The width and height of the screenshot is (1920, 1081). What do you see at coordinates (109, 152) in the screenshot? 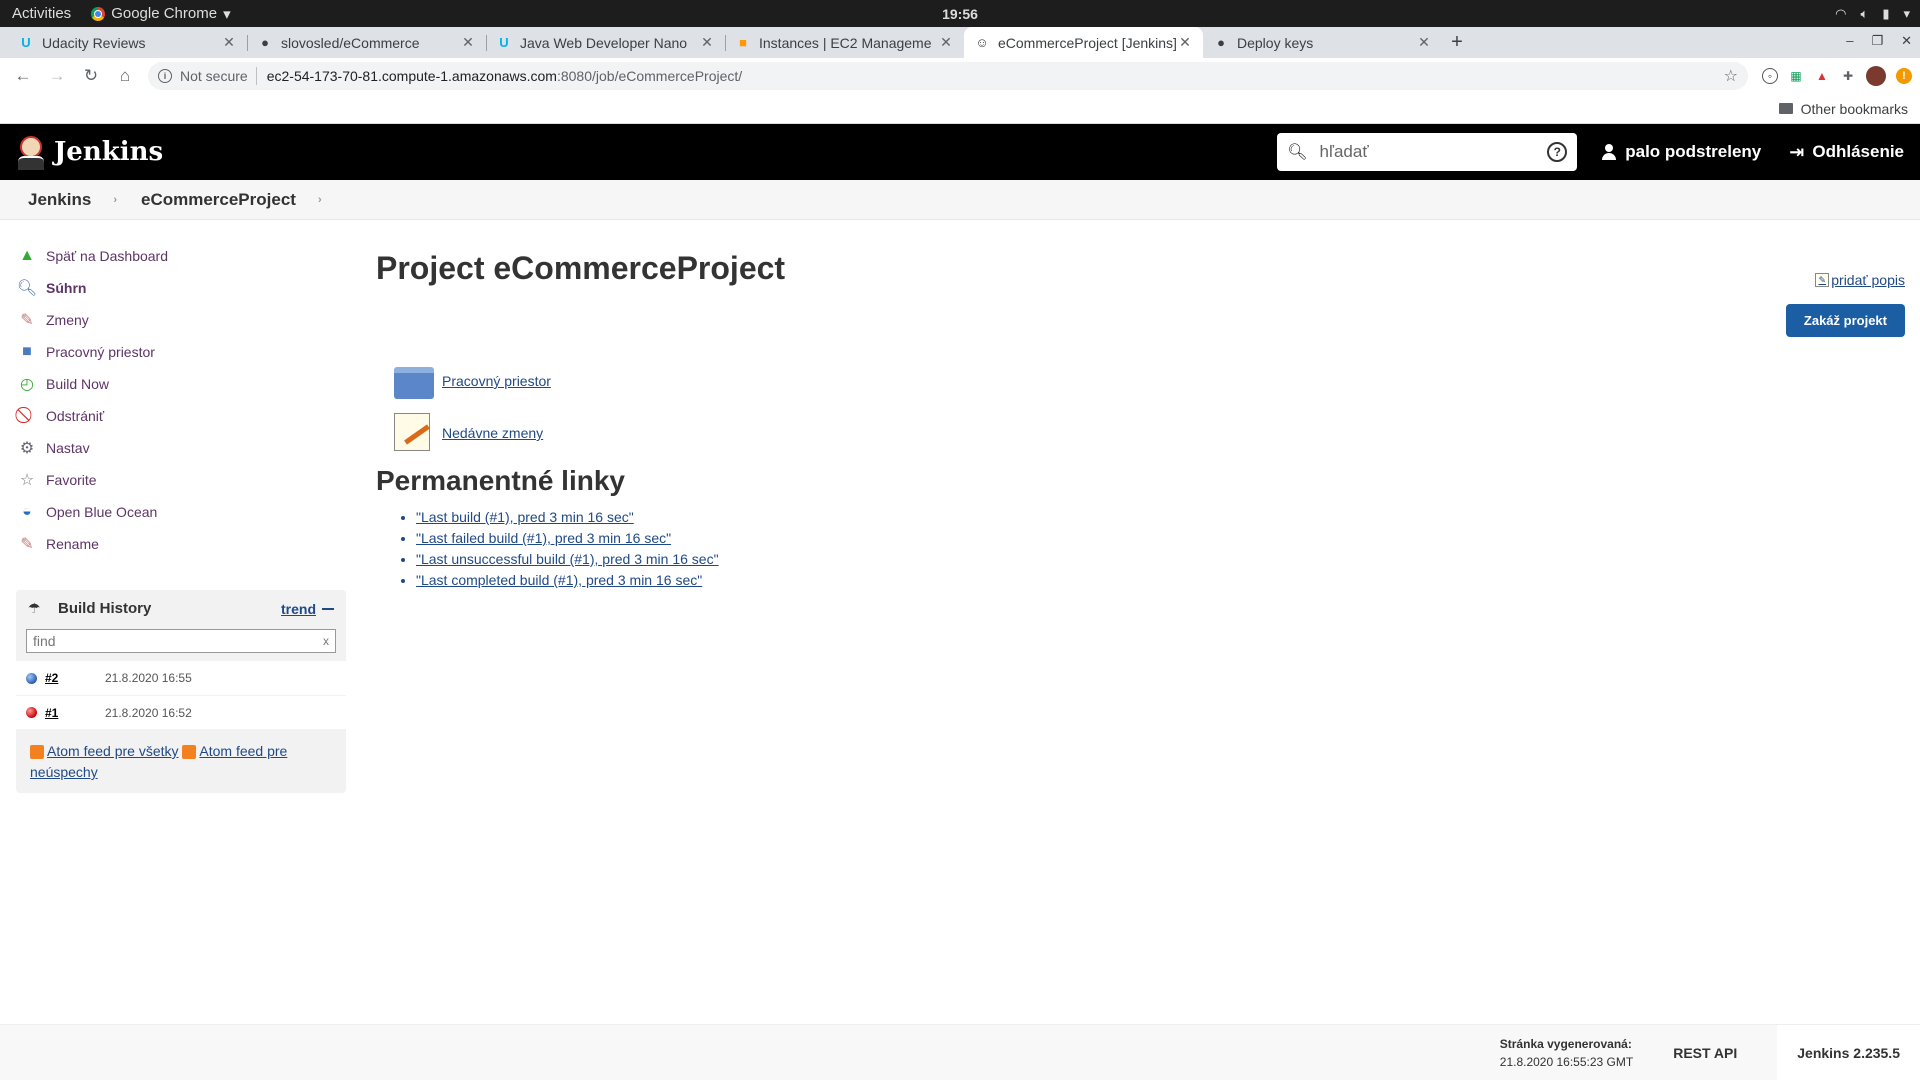
I see `jenkins-brand: Jenkins` at bounding box center [109, 152].